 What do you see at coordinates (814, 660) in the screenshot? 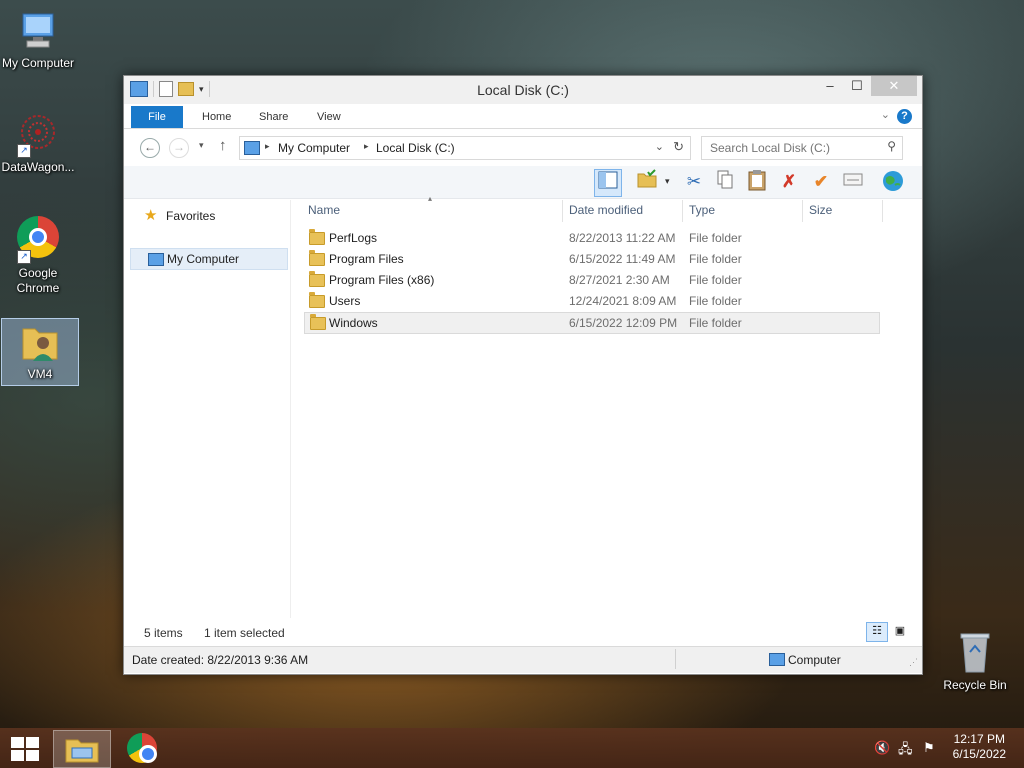
I see `location-label: Computer` at bounding box center [814, 660].